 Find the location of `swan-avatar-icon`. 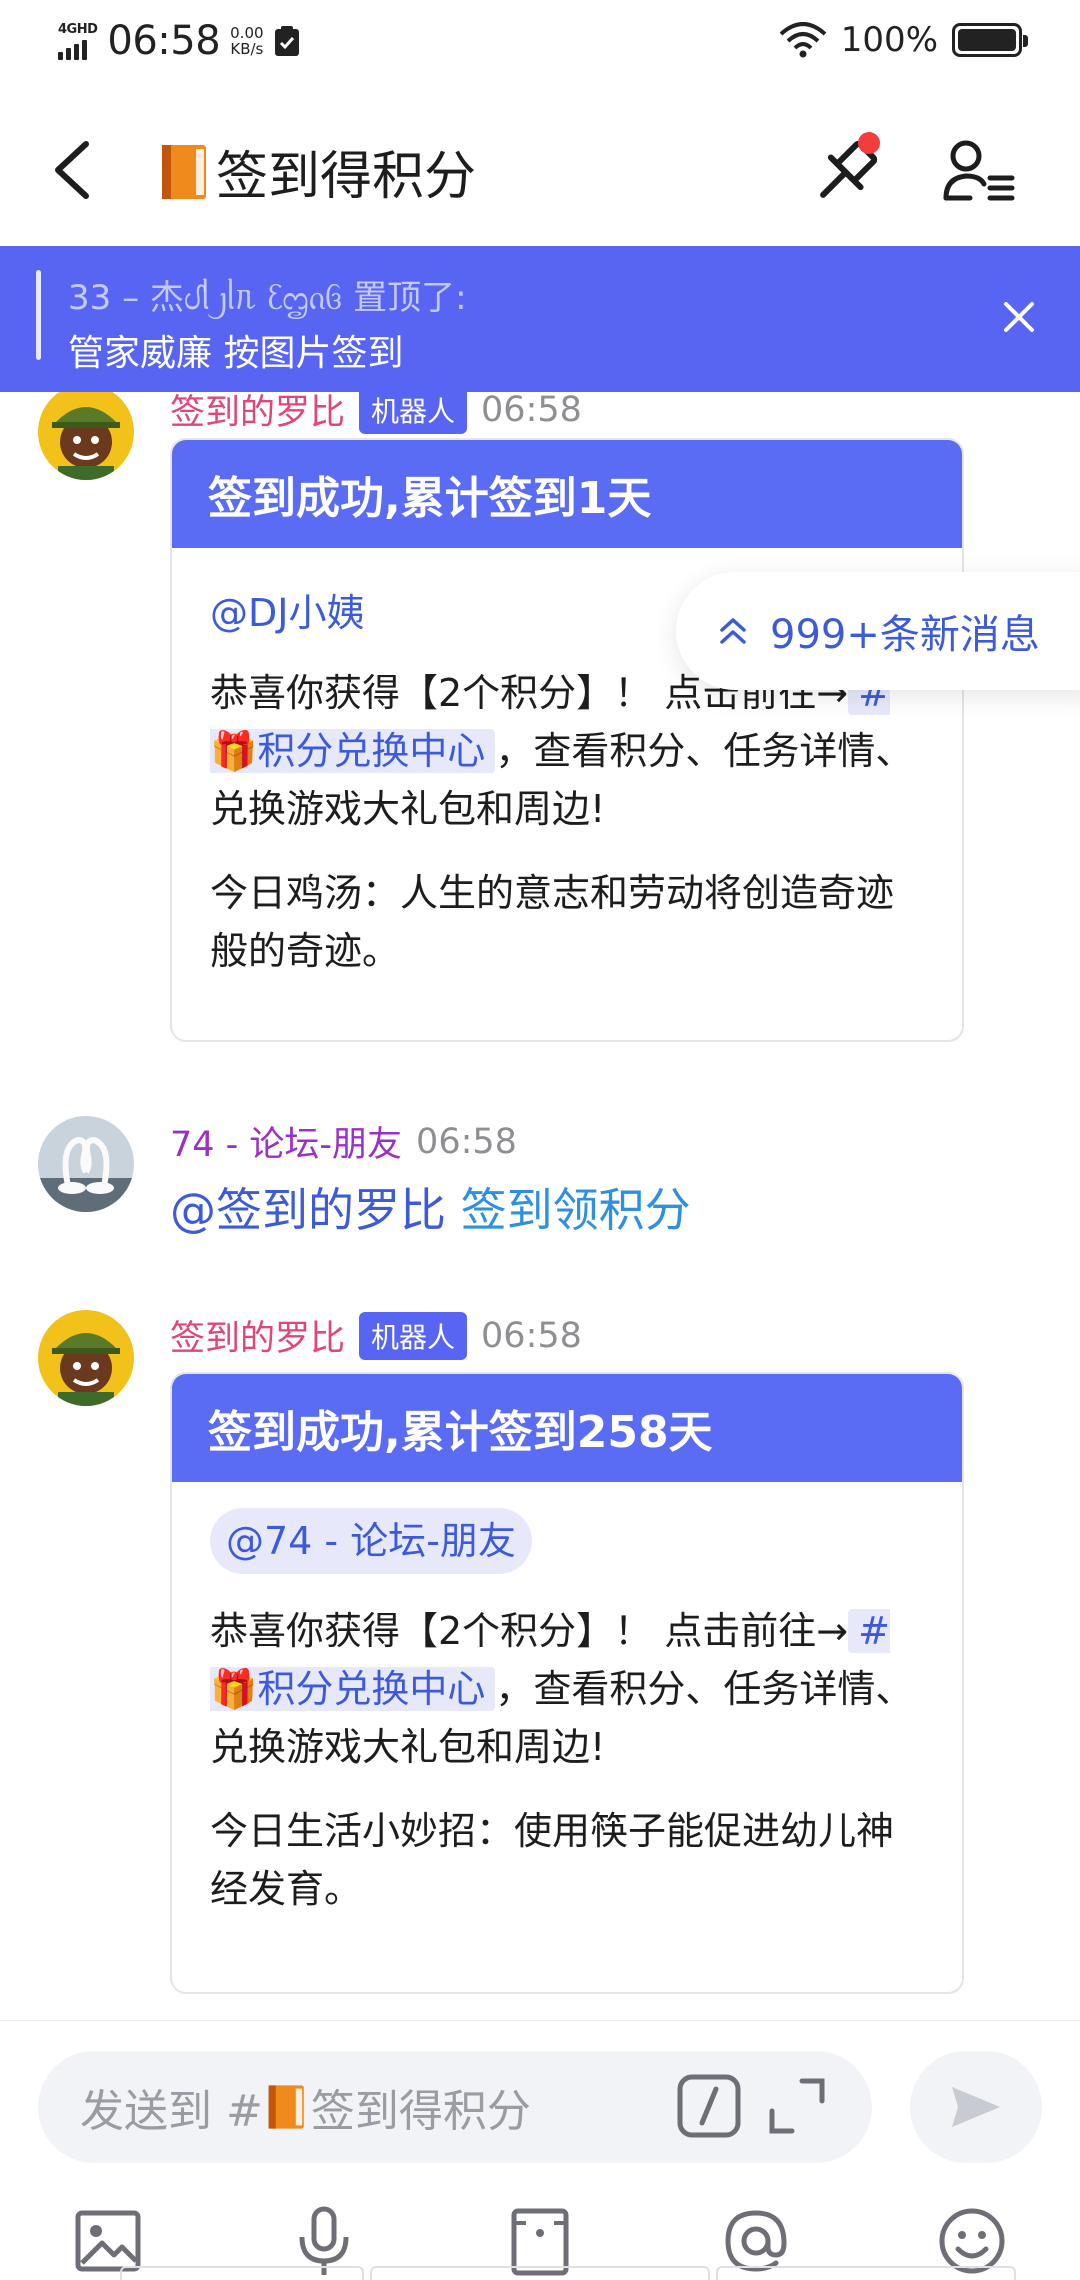

swan-avatar-icon is located at coordinates (86, 1164).